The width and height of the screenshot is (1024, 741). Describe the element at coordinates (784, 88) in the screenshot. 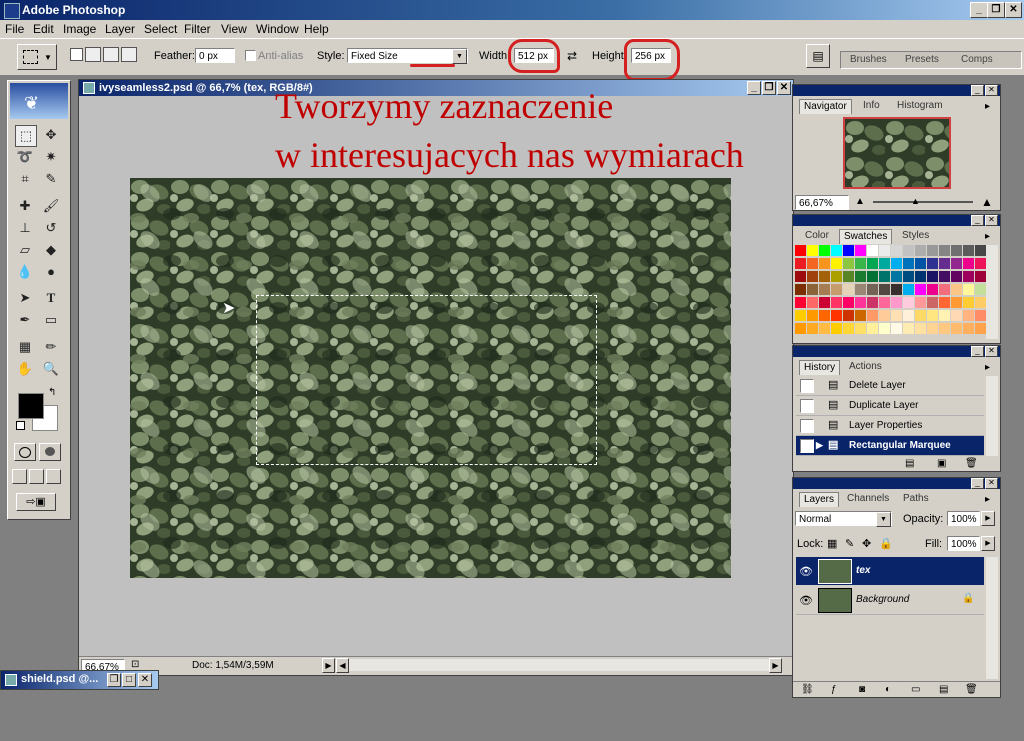

I see `doc-close-button: ✕` at that location.